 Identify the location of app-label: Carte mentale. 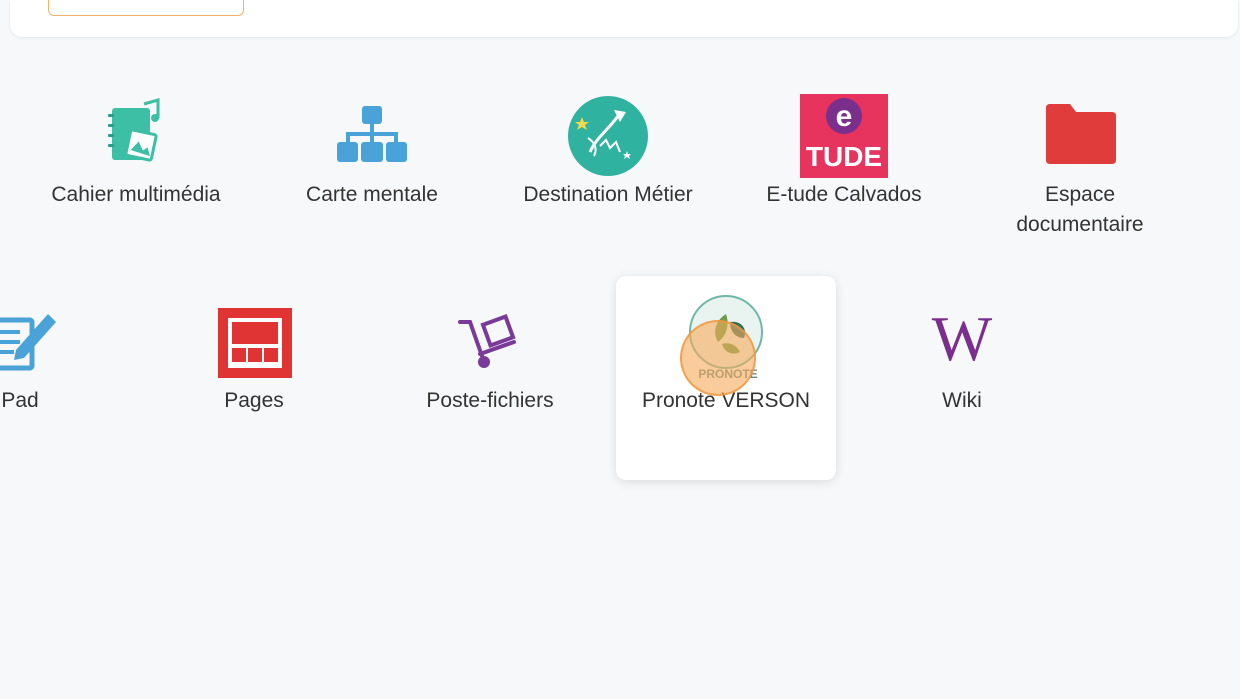
(372, 194).